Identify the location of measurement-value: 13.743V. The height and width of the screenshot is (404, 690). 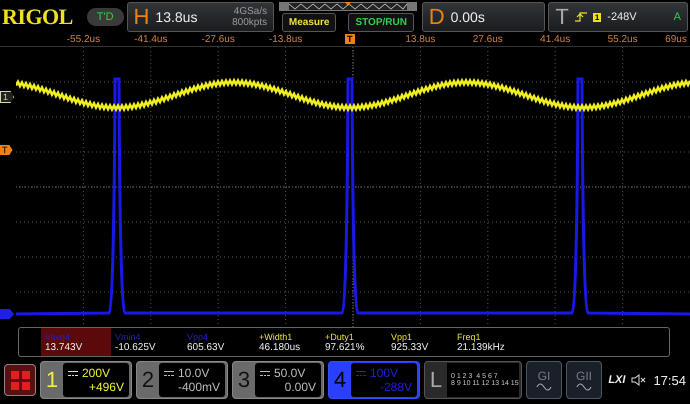
(64, 347).